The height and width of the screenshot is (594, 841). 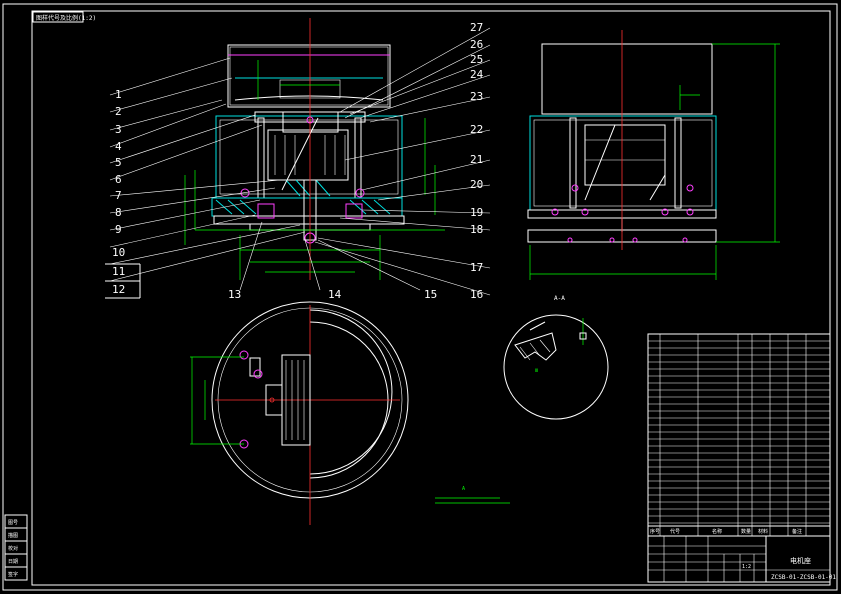 I want to click on svg-text: A, so click(x=463, y=489).